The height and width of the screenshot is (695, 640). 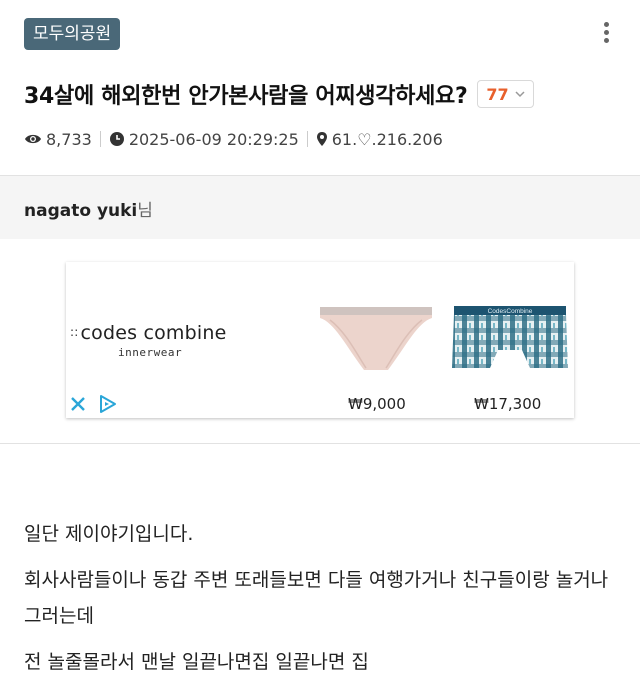 I want to click on board-badge: 모두의공원, so click(x=72, y=34).